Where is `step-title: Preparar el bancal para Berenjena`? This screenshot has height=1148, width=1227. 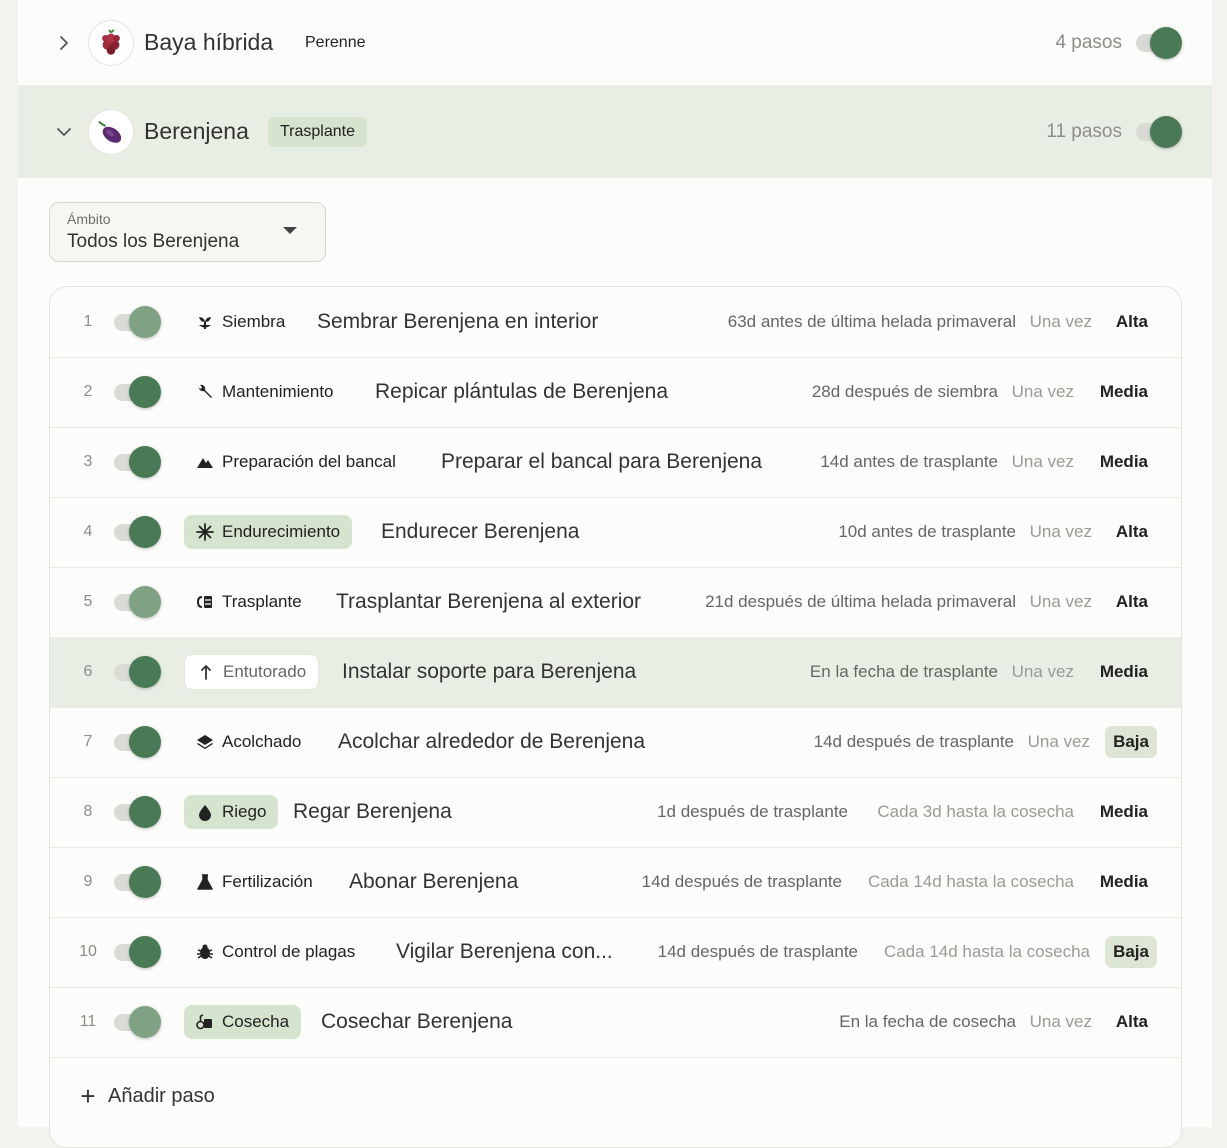 step-title: Preparar el bancal para Berenjena is located at coordinates (601, 462).